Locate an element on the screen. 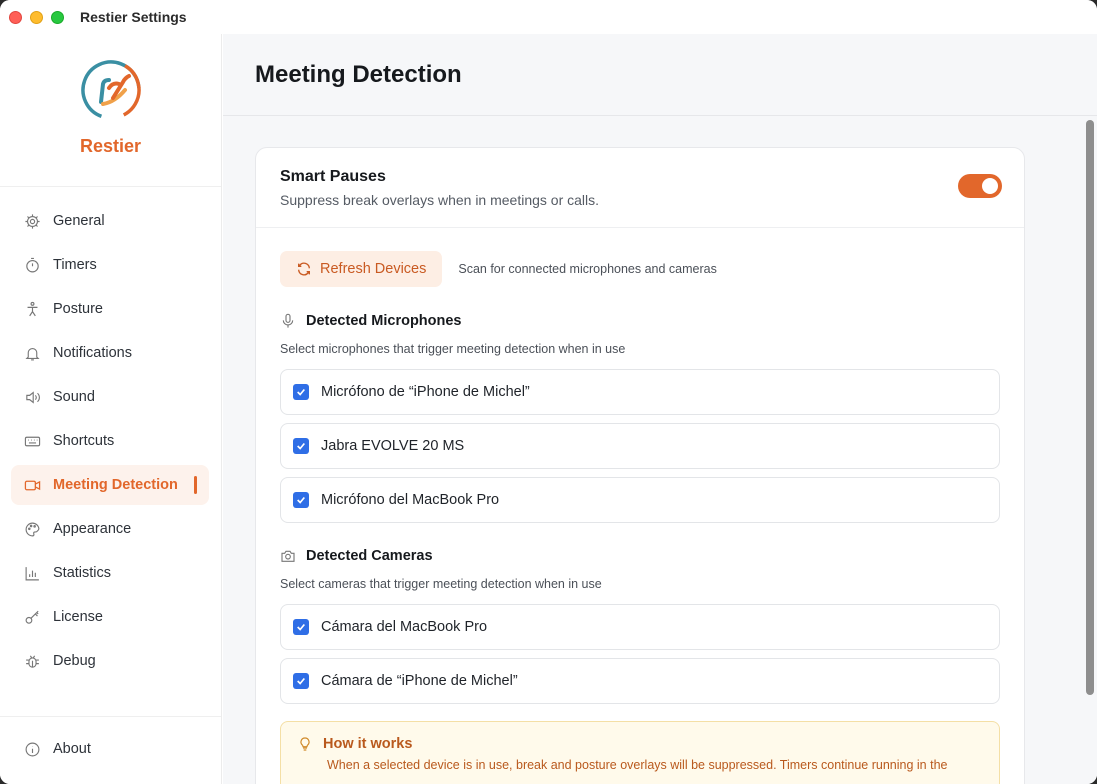 This screenshot has width=1097, height=784. sidebar-item-notifications: Notifications is located at coordinates (110, 353).